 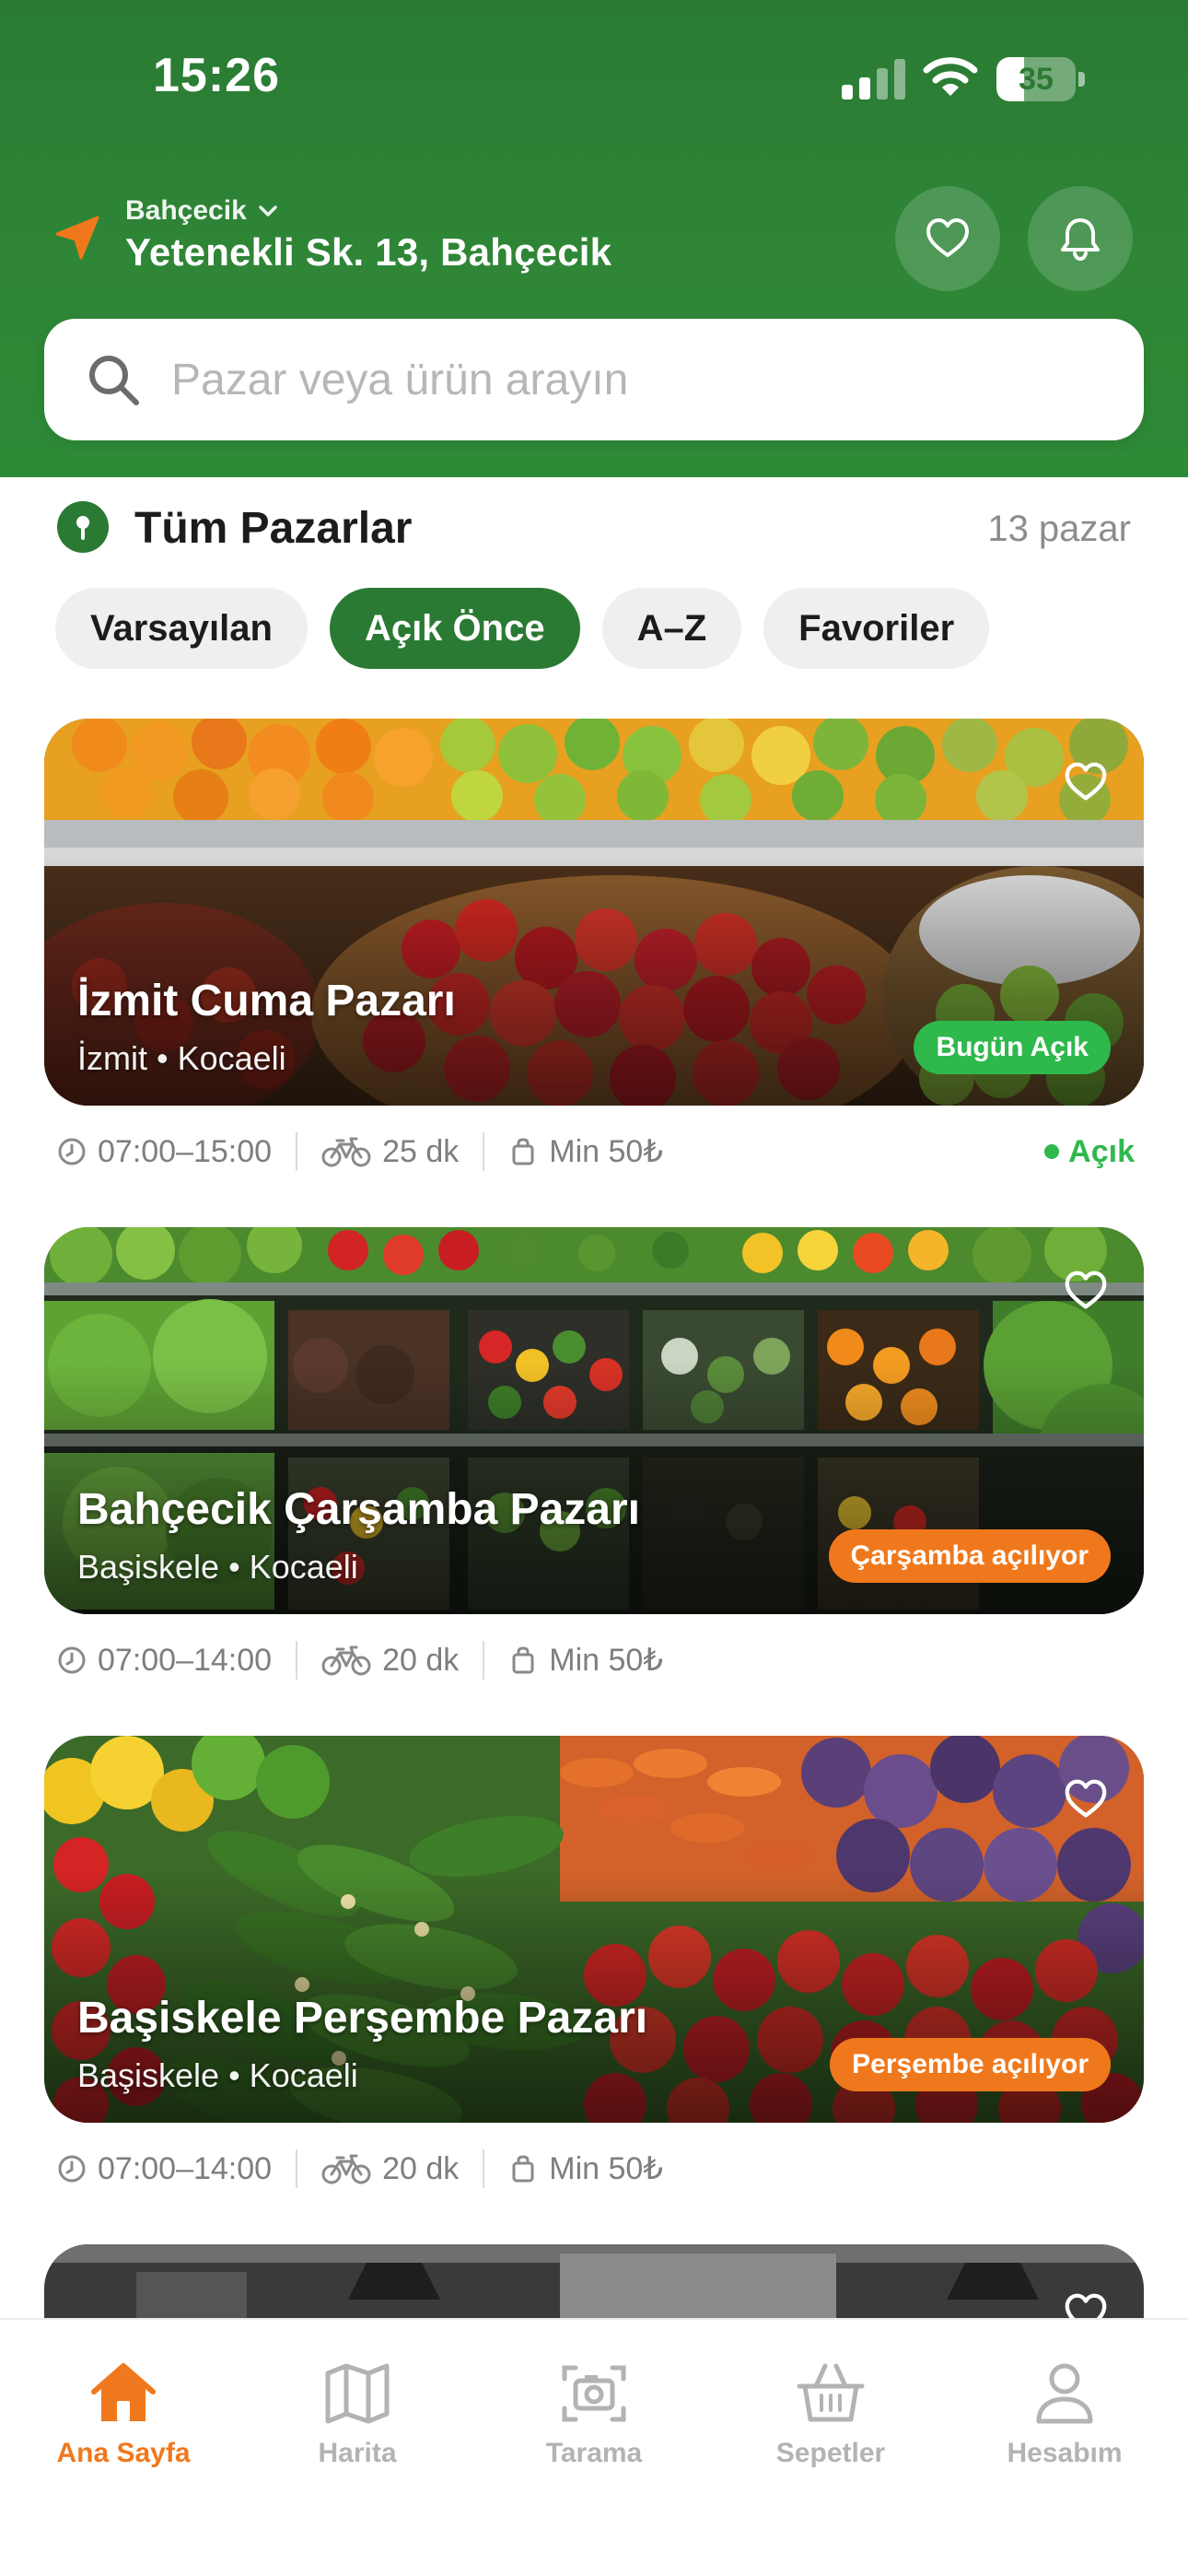 What do you see at coordinates (876, 628) in the screenshot?
I see `chip-favorites: Favoriler` at bounding box center [876, 628].